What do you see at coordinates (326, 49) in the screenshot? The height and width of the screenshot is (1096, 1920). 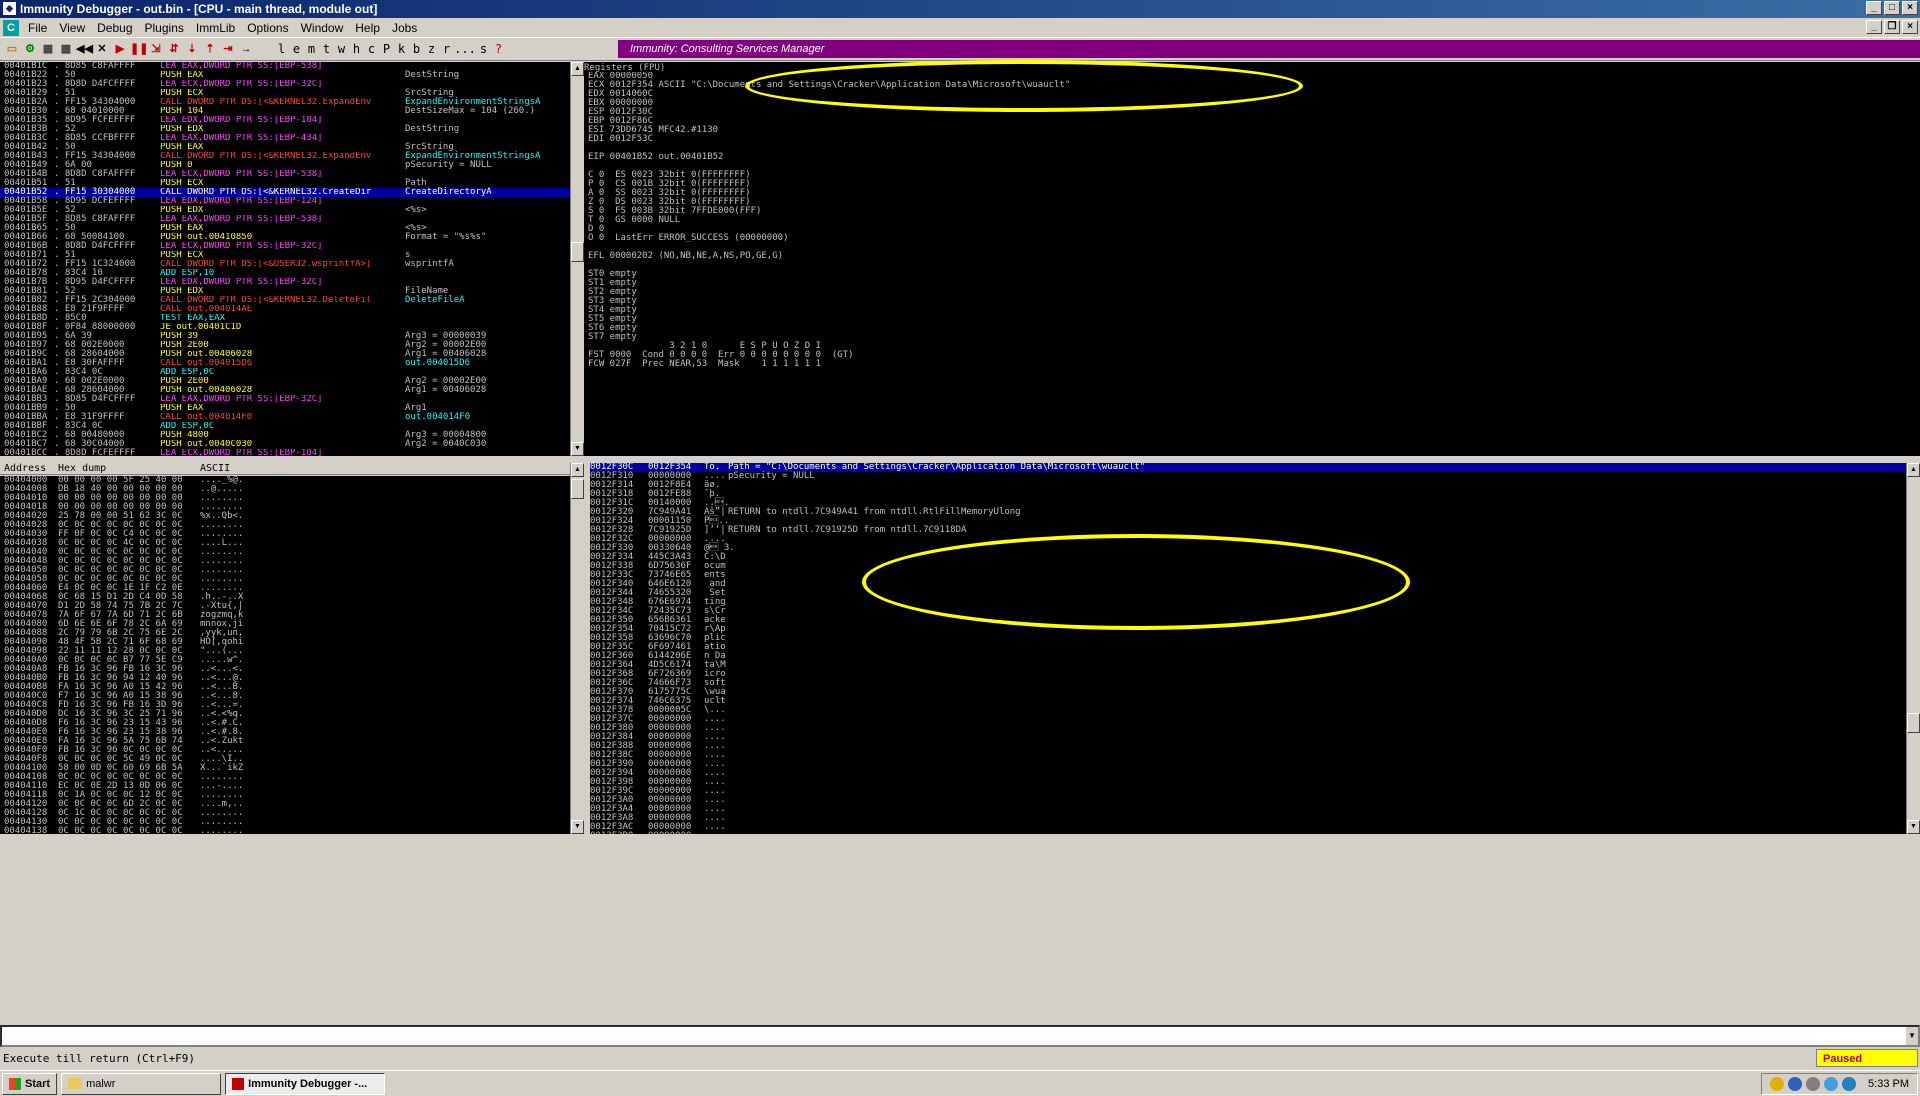 I see `toolbar-threads-button: t` at bounding box center [326, 49].